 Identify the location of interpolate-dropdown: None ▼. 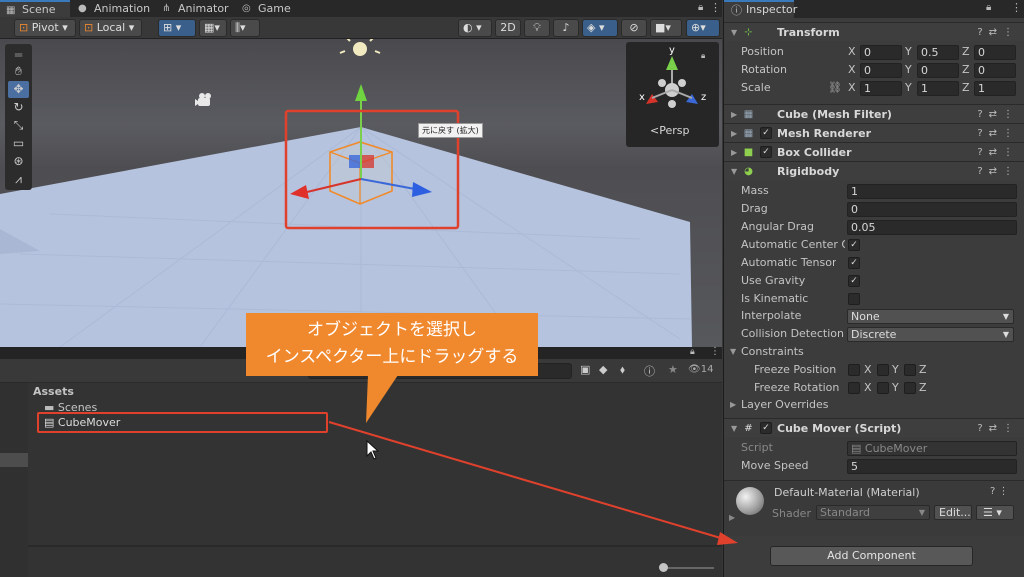
(930, 316).